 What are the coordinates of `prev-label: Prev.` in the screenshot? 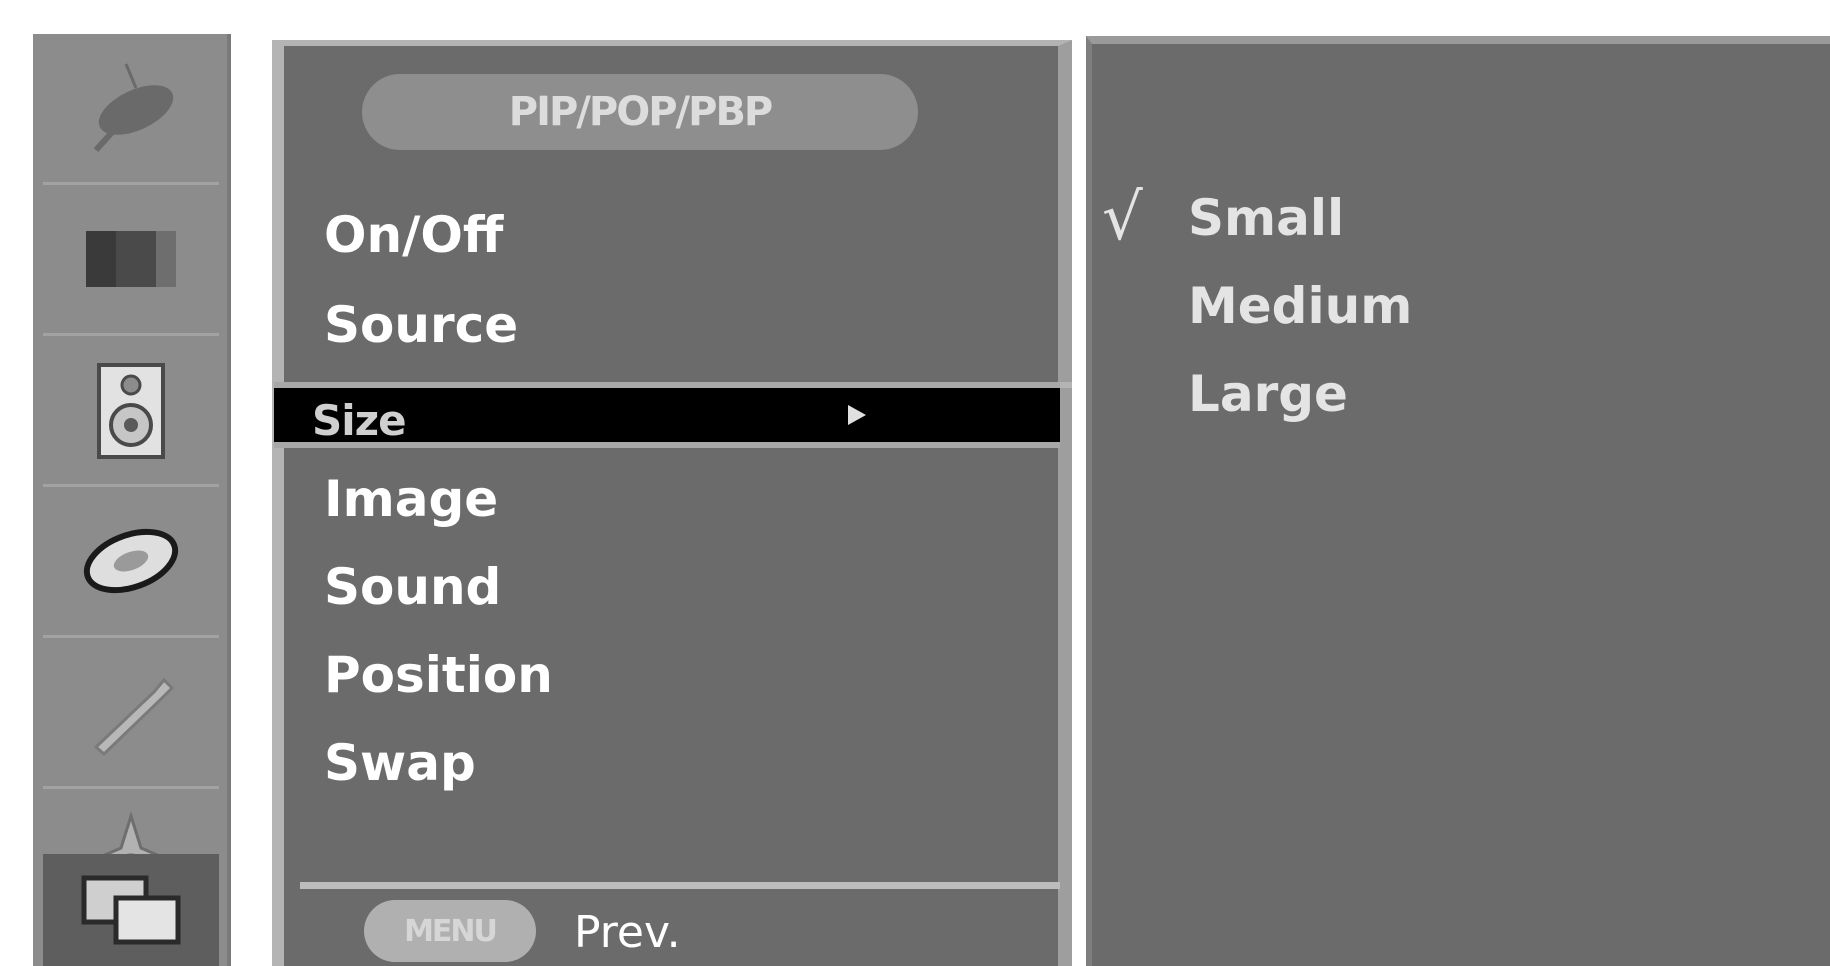 It's located at (627, 932).